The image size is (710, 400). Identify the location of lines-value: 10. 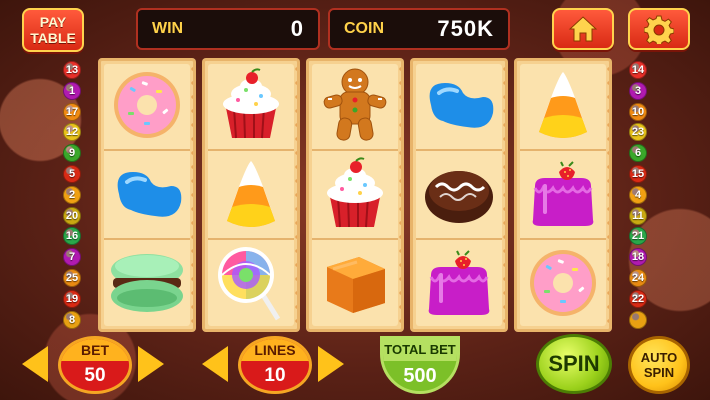
(275, 375).